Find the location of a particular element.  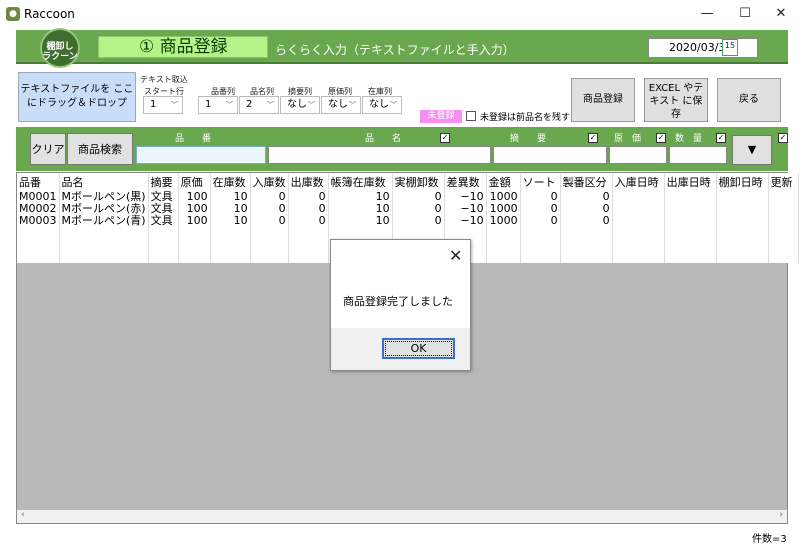

file-drop-zone: テキストファイルを ここにドラッグ＆ドロップ is located at coordinates (77, 97).